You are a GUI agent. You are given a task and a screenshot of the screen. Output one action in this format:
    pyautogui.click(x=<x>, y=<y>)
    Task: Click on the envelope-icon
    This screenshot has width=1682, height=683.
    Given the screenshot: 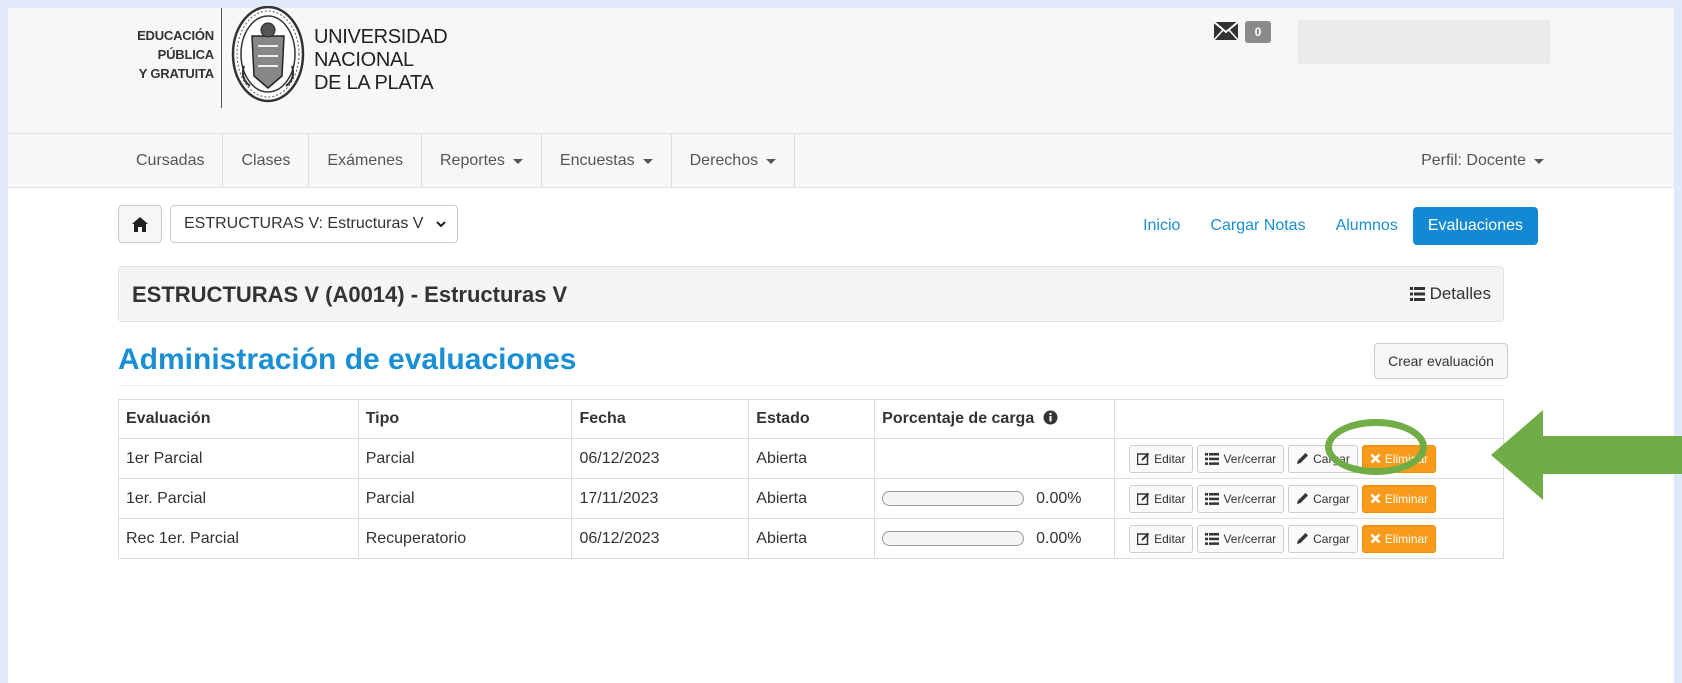 What is the action you would take?
    pyautogui.click(x=1226, y=31)
    